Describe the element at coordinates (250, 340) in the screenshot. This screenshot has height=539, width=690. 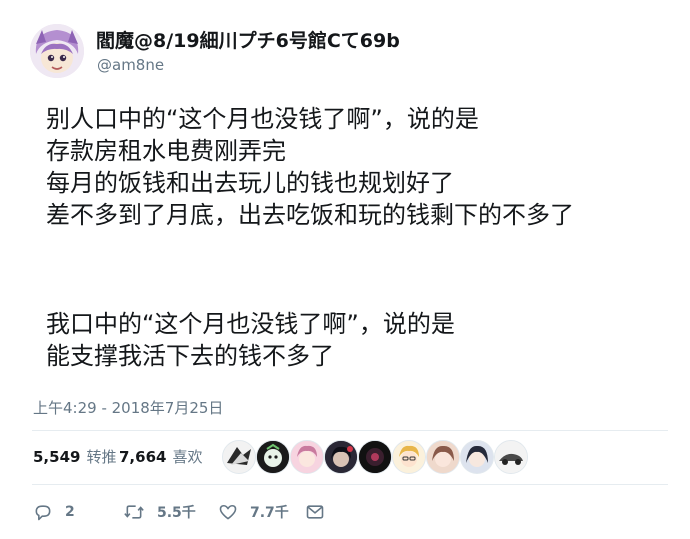
I see `tweet-paragraph-2: 我口中的“这个月也没钱了啊”，说的是 能支撑我活下去的钱不多了` at that location.